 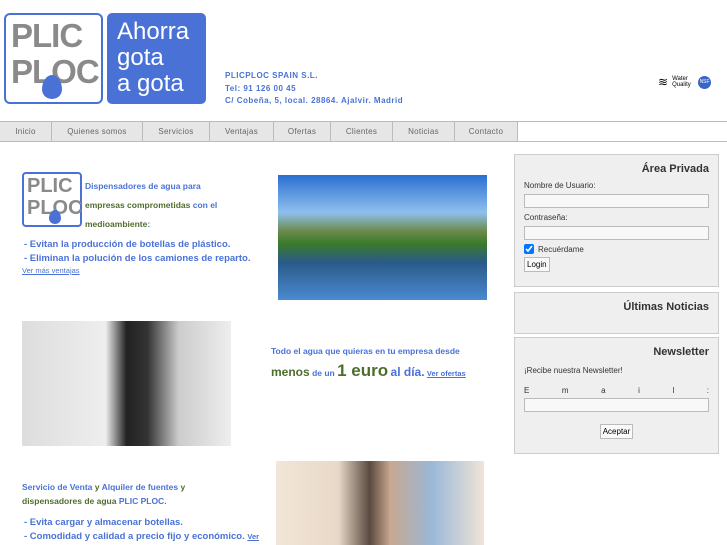 What do you see at coordinates (527, 390) in the screenshot?
I see `text: E` at bounding box center [527, 390].